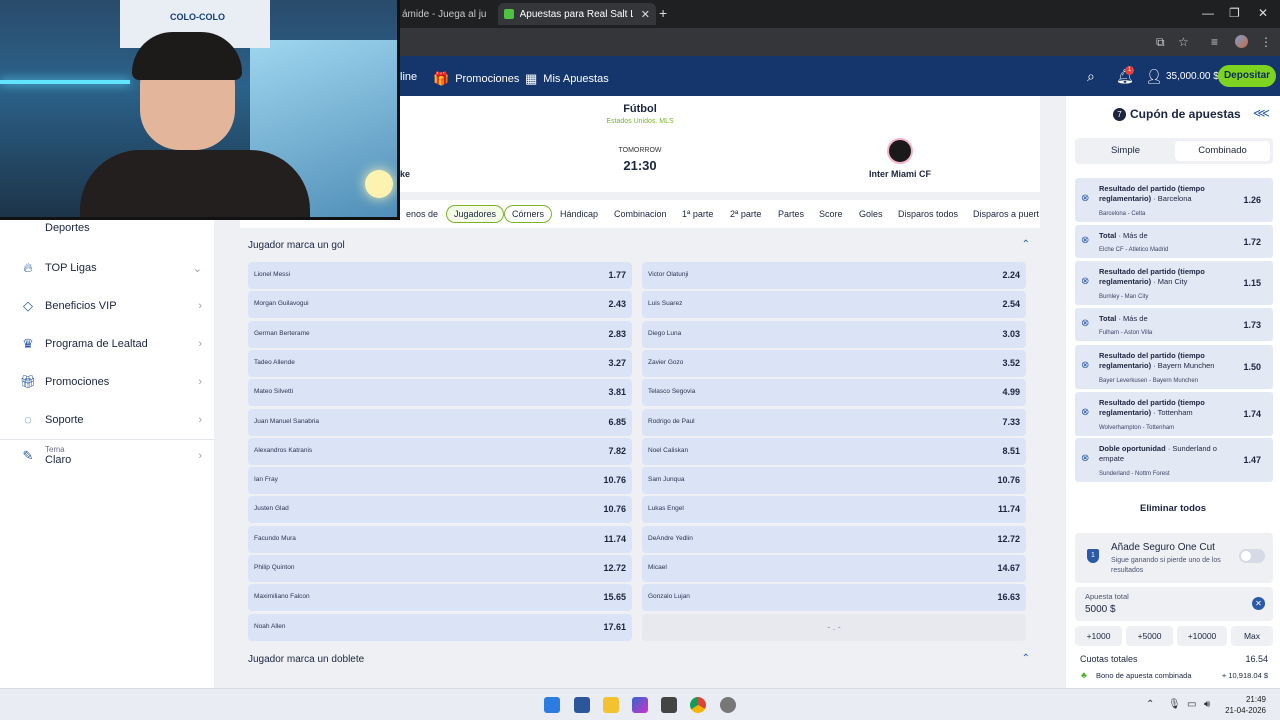 This screenshot has height=720, width=1280. Describe the element at coordinates (834, 510) in the screenshot. I see `odds-row: Lukas Engel 11.74` at that location.